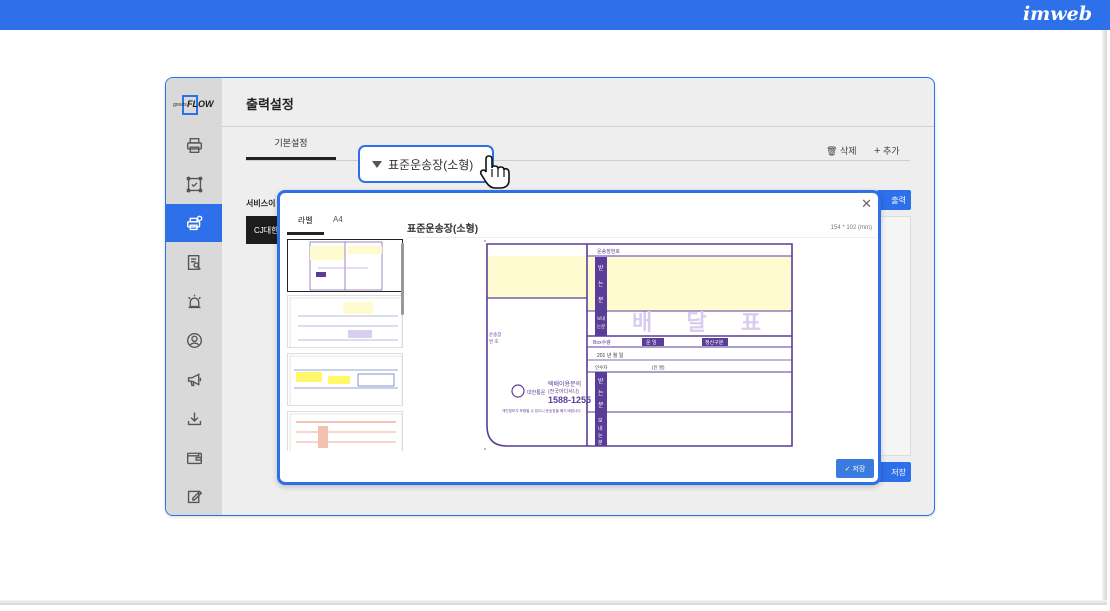  Describe the element at coordinates (866, 204) in the screenshot. I see `close-icon: ✕` at that location.